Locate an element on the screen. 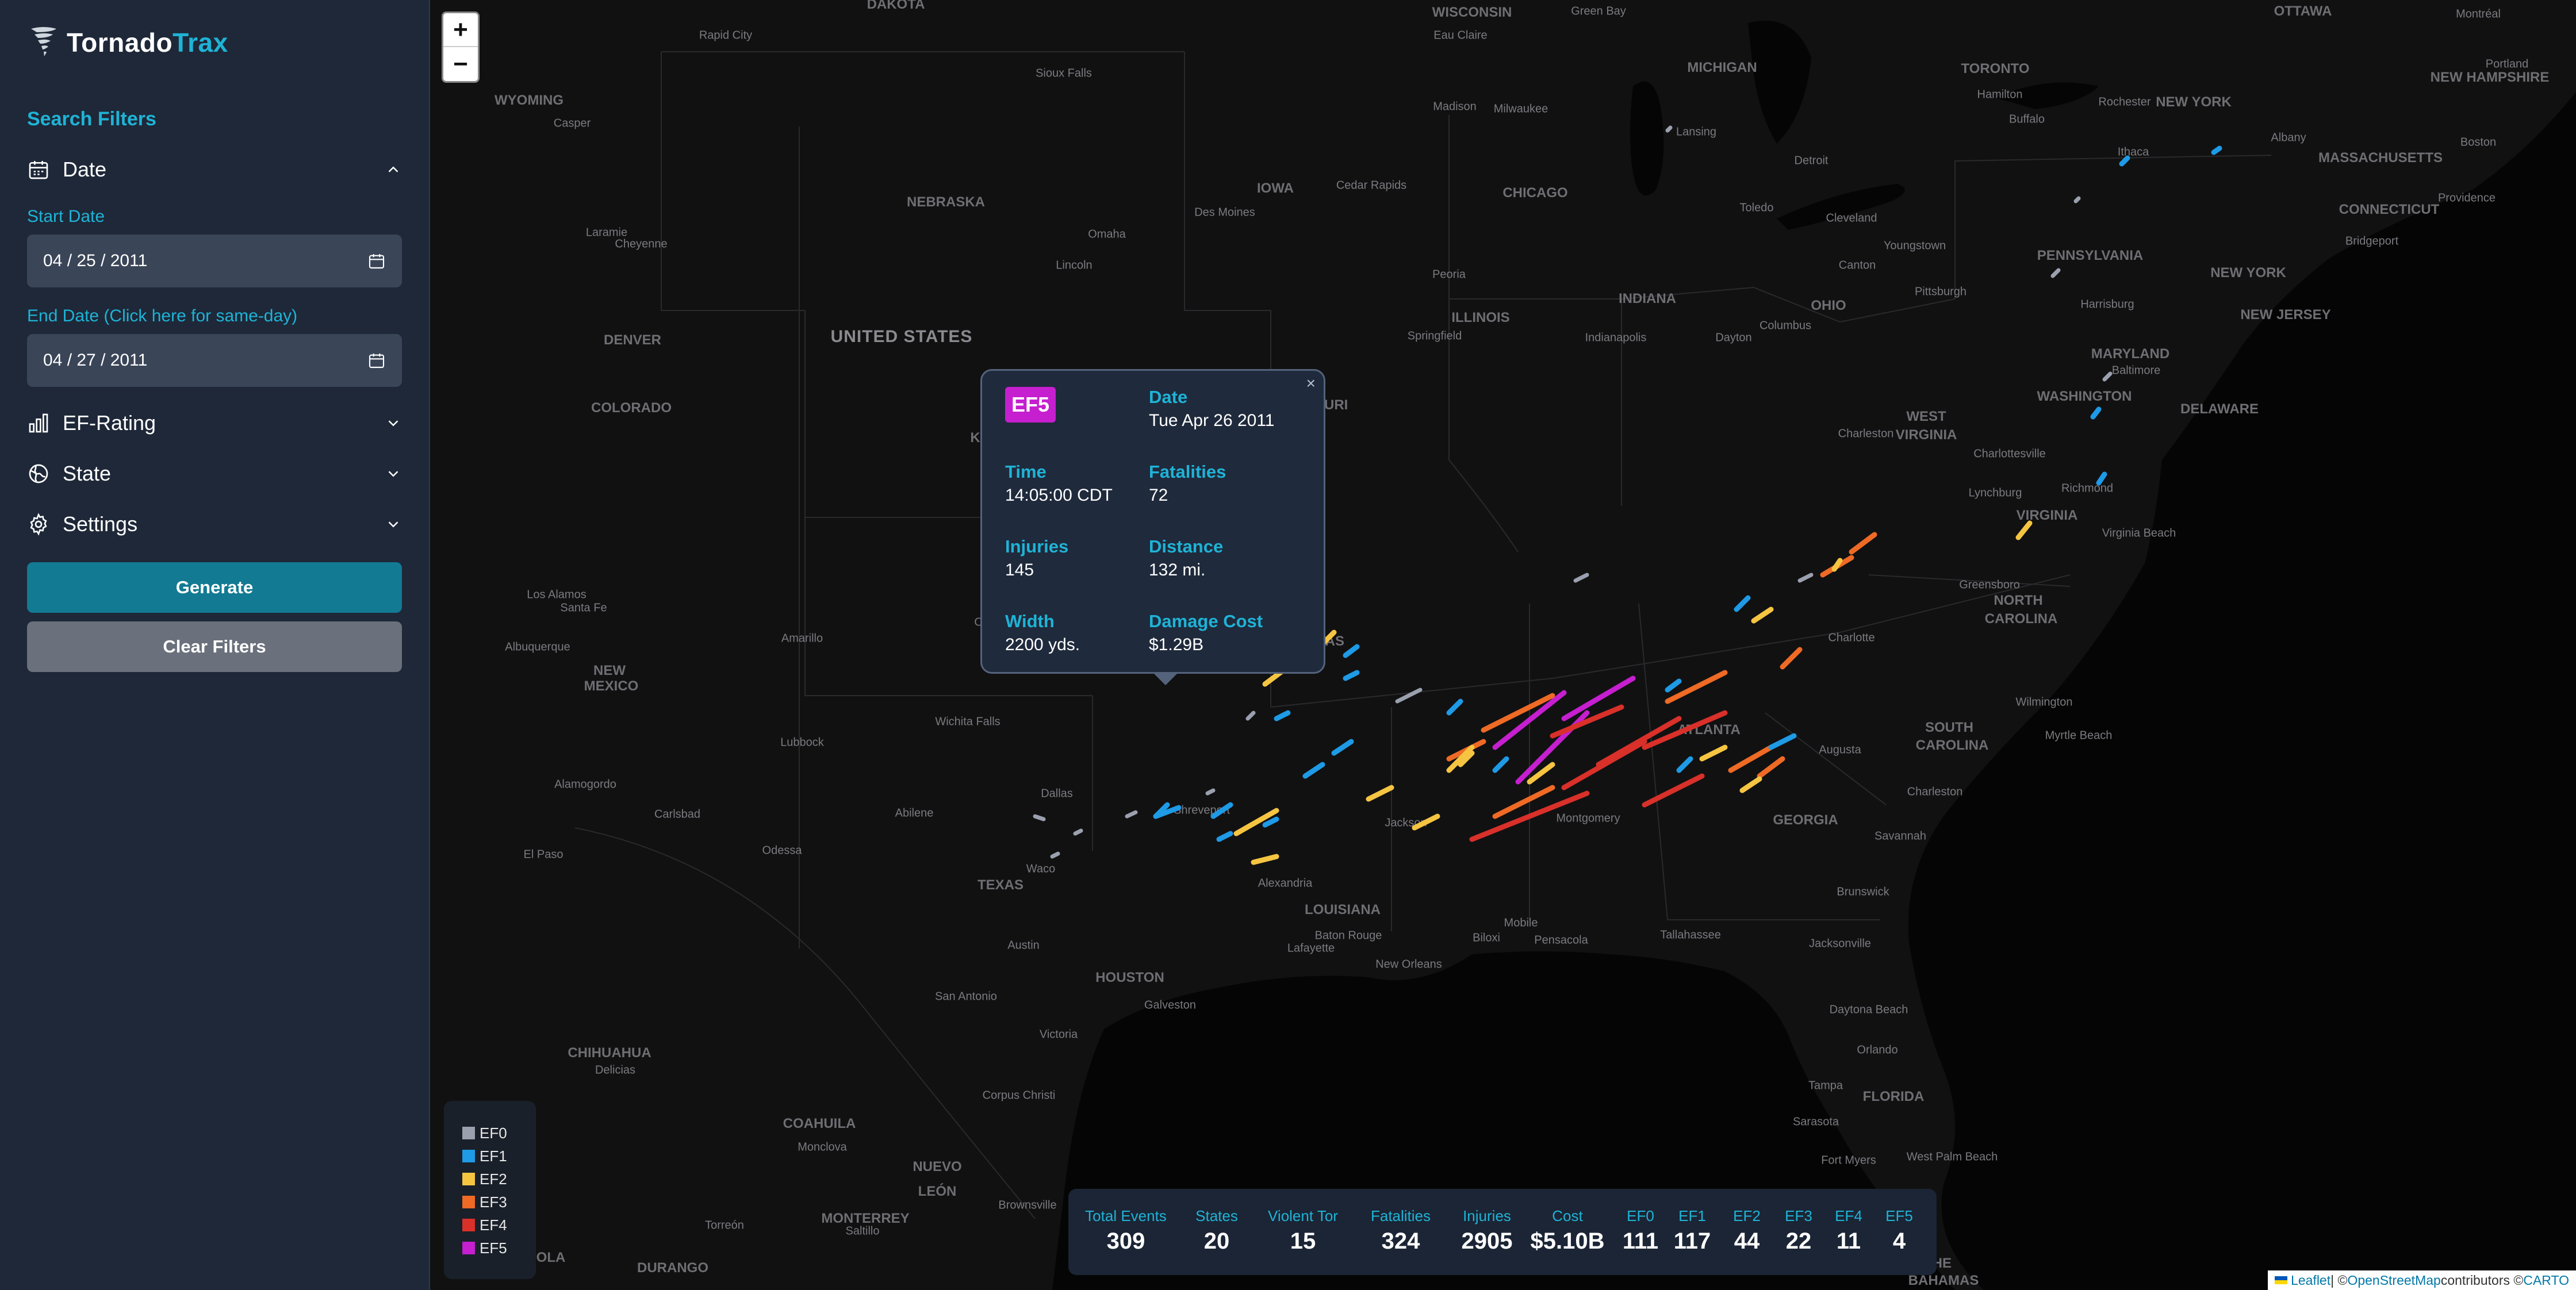 This screenshot has height=1290, width=2576. width-key: Width is located at coordinates (1030, 621).